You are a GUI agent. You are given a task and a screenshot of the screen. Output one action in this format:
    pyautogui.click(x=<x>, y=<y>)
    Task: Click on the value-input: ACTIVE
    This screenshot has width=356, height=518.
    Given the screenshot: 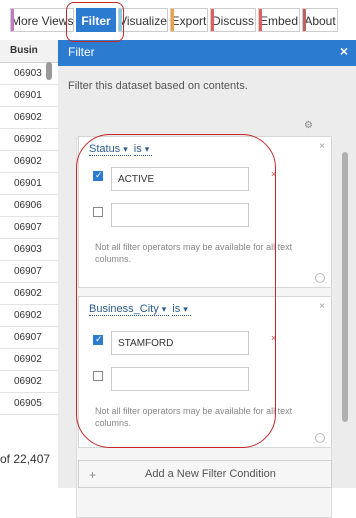 What is the action you would take?
    pyautogui.click(x=180, y=179)
    